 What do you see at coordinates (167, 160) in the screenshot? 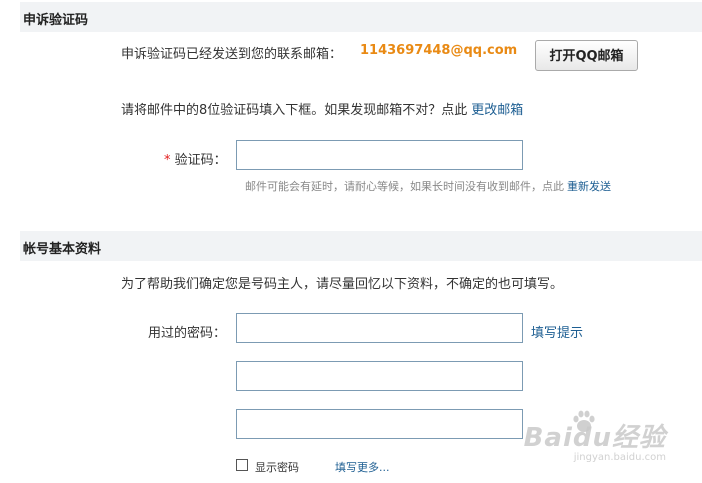
I see `required-mark: *` at bounding box center [167, 160].